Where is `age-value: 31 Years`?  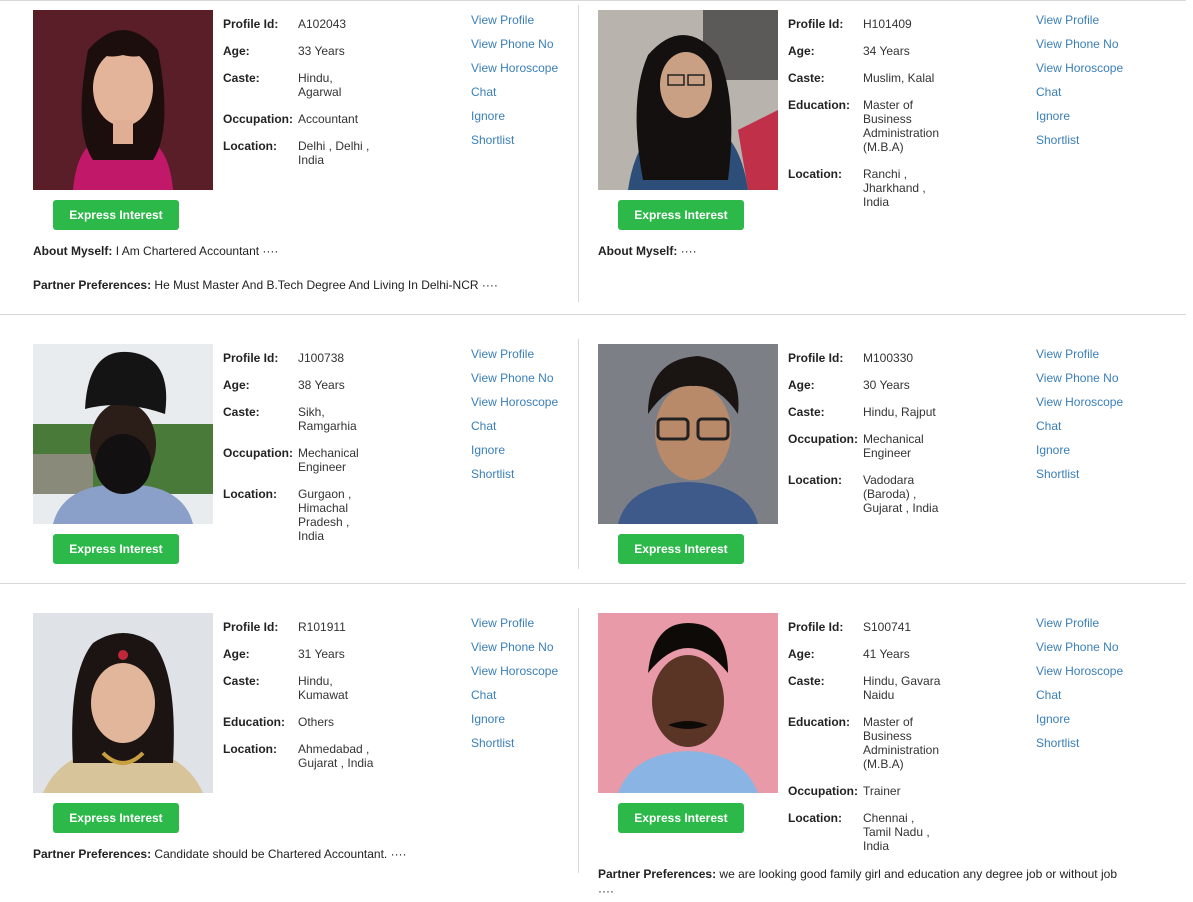
age-value: 31 Years is located at coordinates (321, 654).